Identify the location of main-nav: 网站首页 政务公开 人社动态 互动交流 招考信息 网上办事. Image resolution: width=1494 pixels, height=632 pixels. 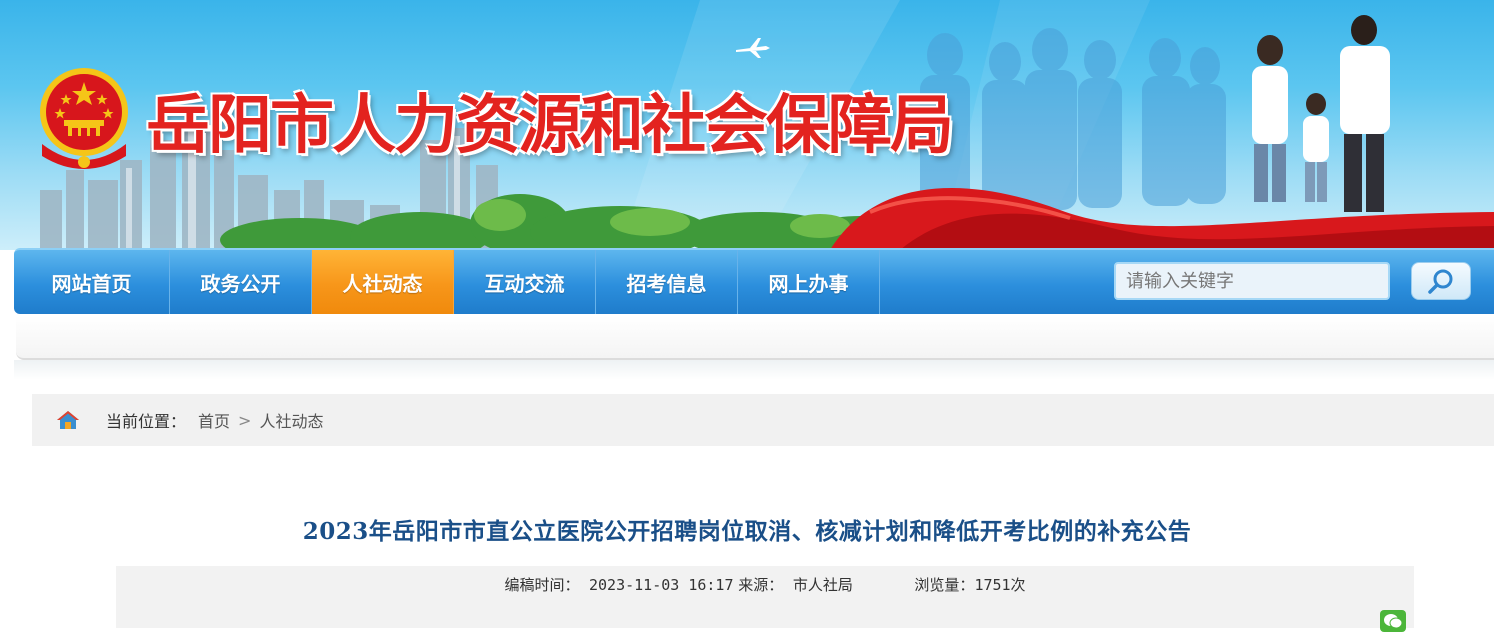
(754, 281).